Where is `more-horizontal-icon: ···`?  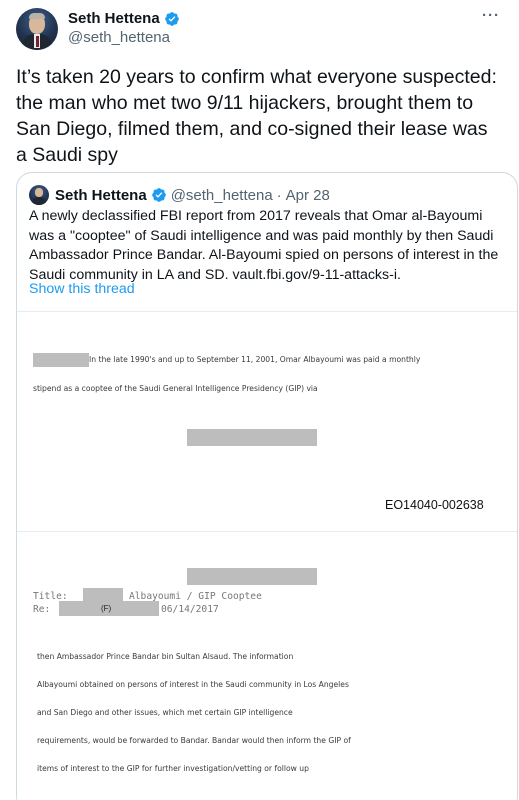 more-horizontal-icon: ··· is located at coordinates (491, 18).